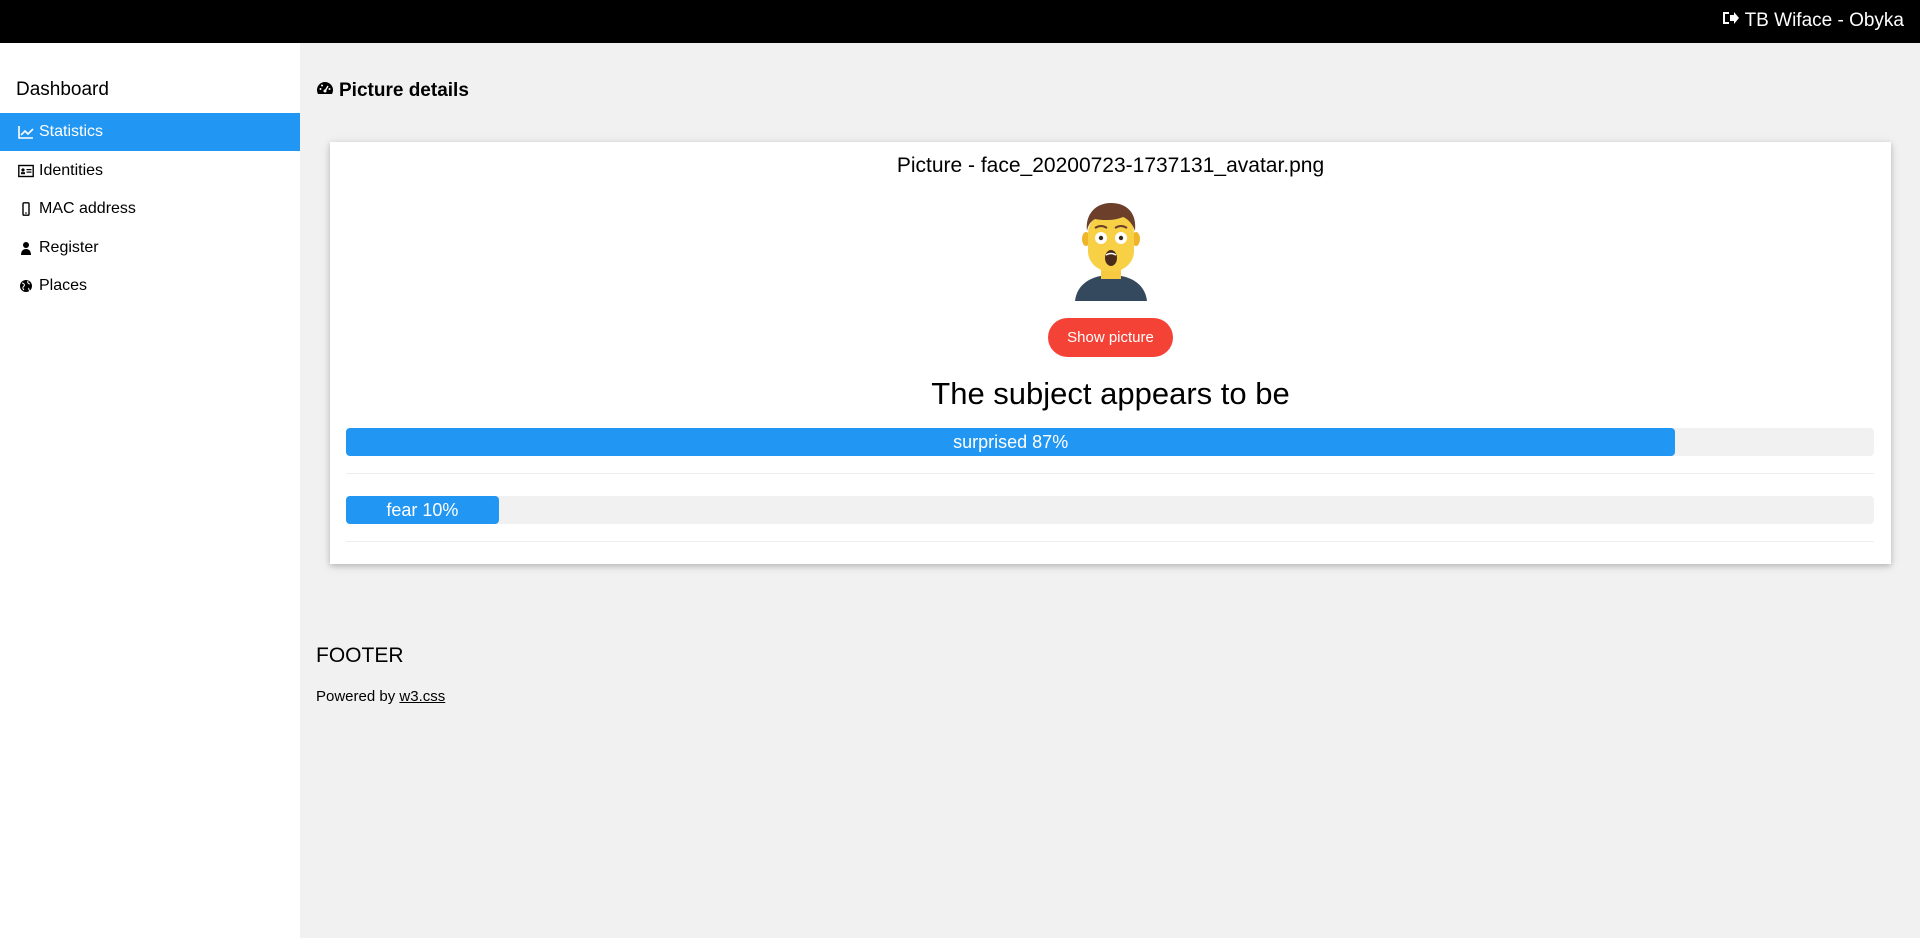 The width and height of the screenshot is (1920, 938). Describe the element at coordinates (1110, 510) in the screenshot. I see `emotion-bar-fear: fear 10%` at that location.